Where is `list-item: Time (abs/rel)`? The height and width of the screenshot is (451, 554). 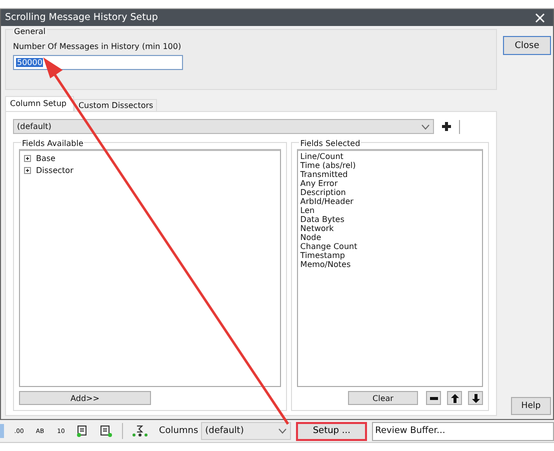 list-item: Time (abs/rel) is located at coordinates (390, 165).